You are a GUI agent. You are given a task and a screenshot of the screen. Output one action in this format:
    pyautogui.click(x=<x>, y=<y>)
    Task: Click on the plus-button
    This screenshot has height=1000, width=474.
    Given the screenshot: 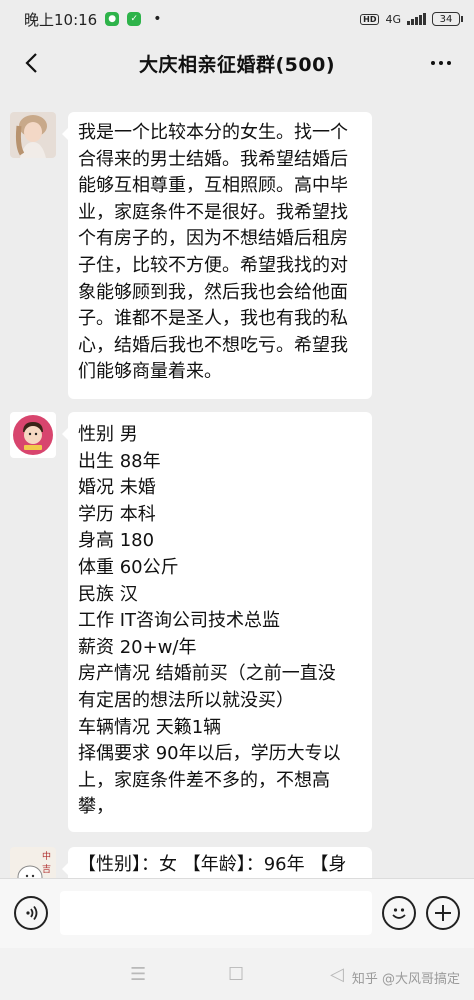 What is the action you would take?
    pyautogui.click(x=443, y=913)
    